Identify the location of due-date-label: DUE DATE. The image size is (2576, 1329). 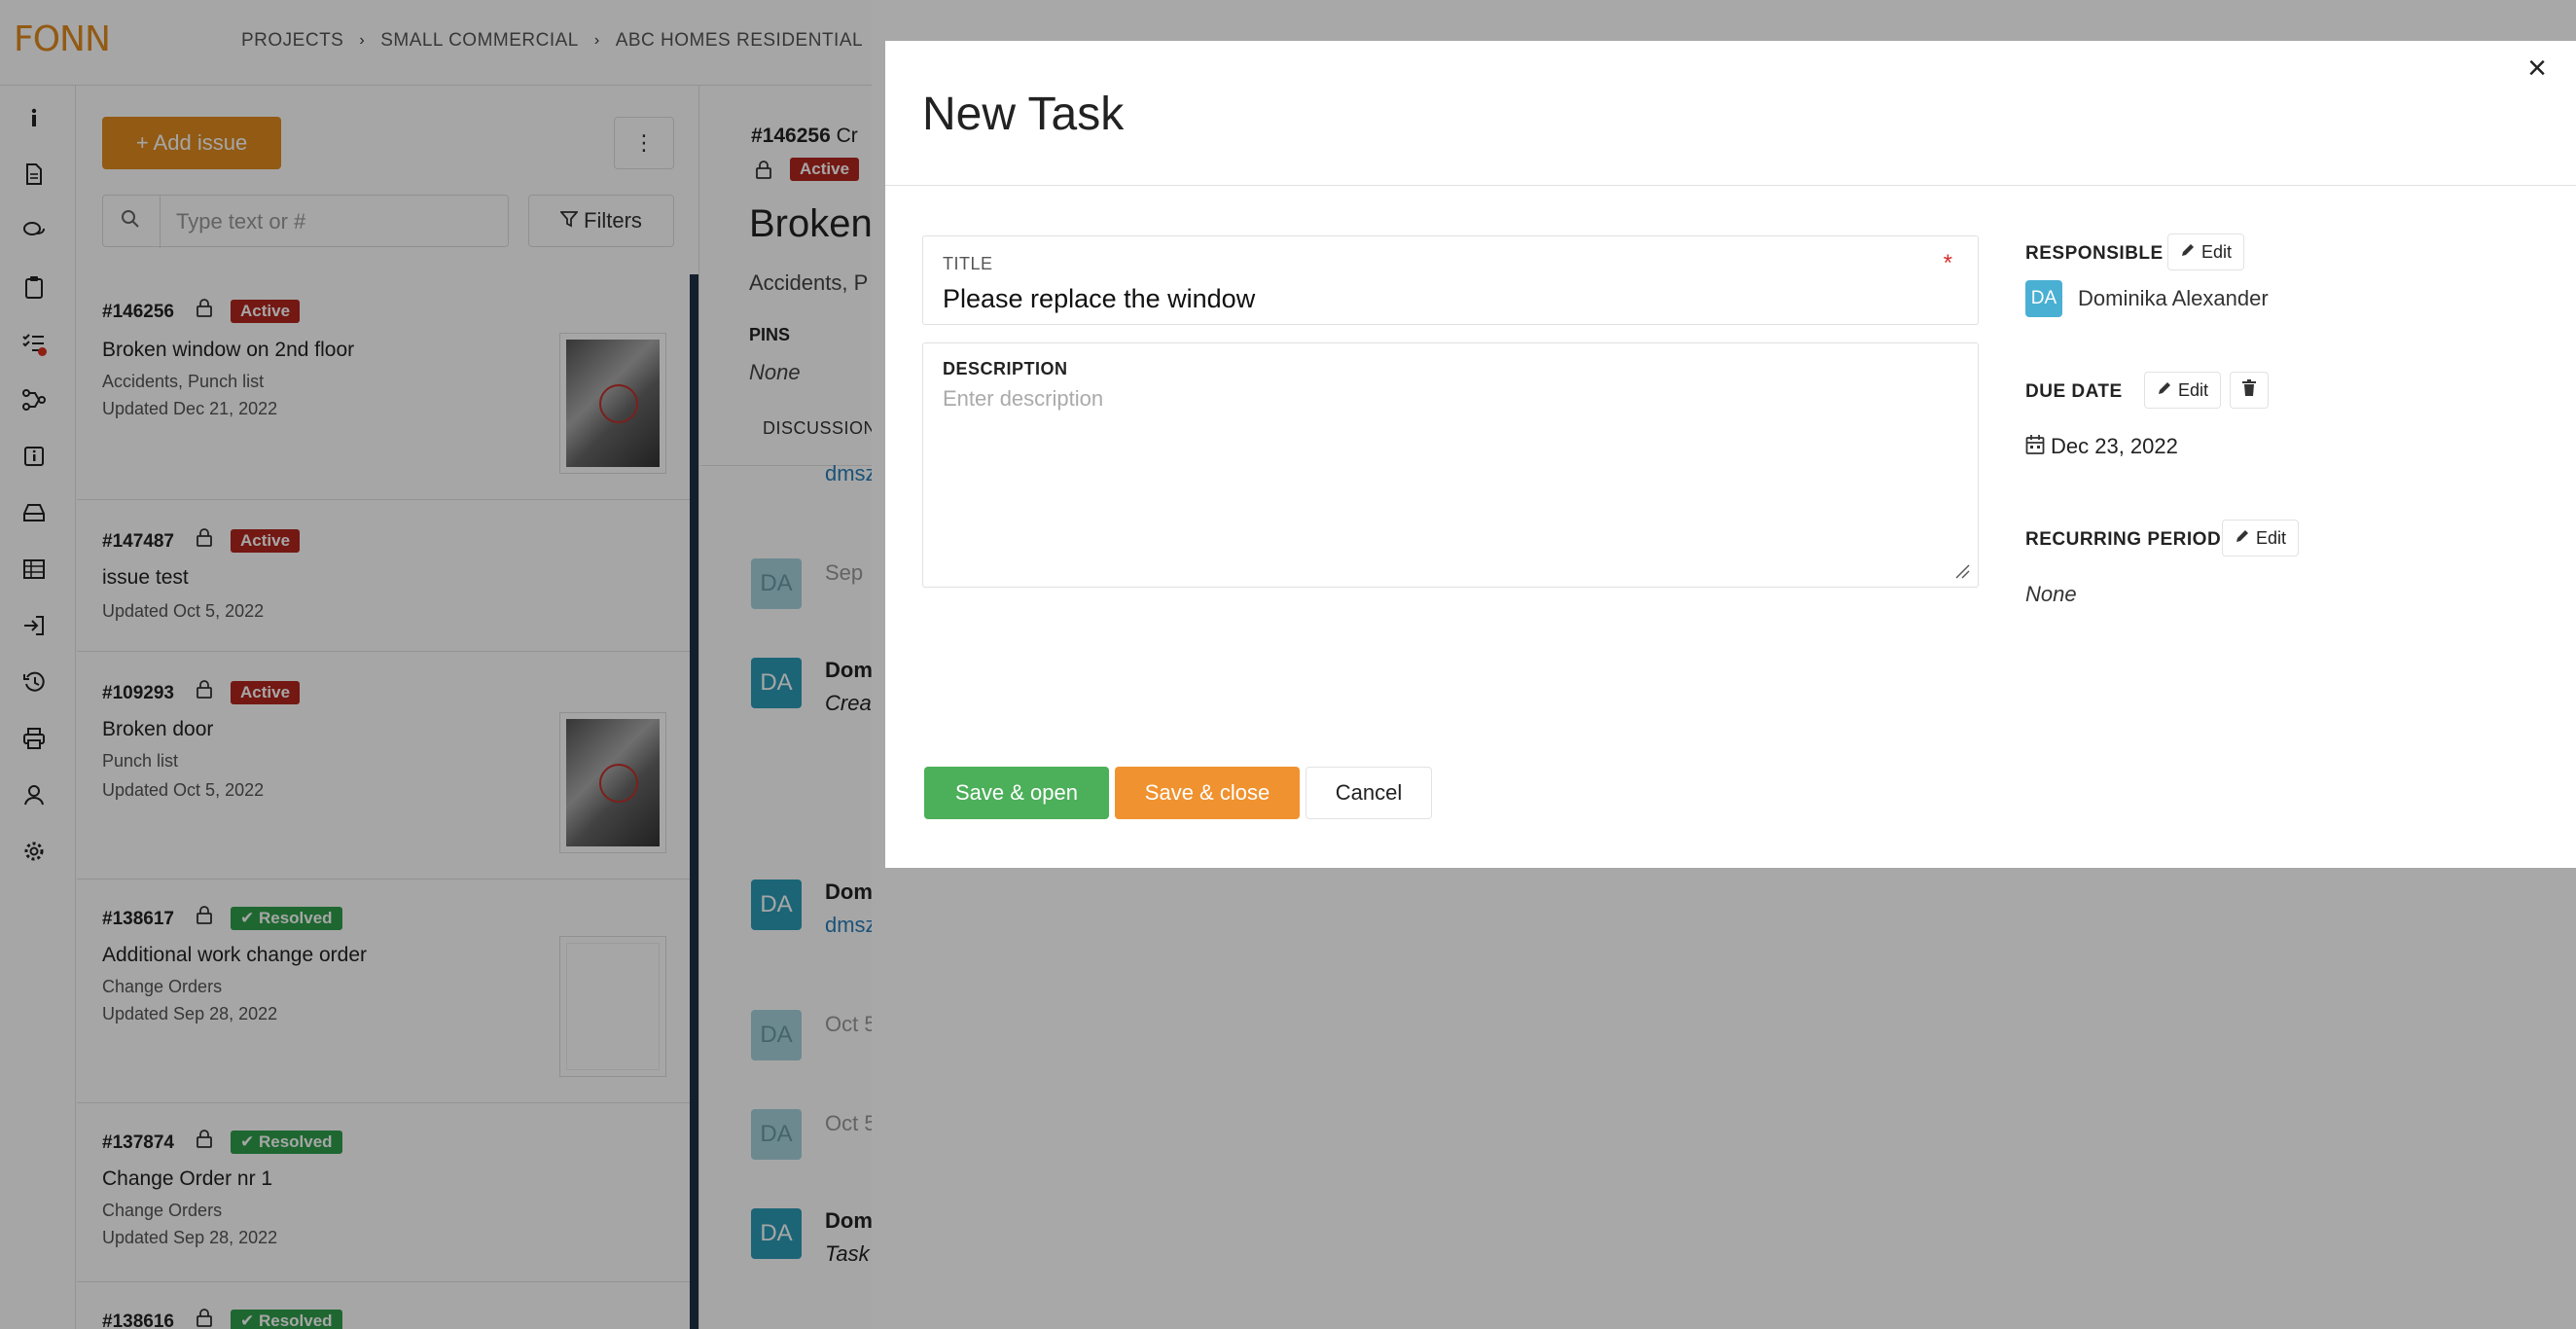
(2074, 391).